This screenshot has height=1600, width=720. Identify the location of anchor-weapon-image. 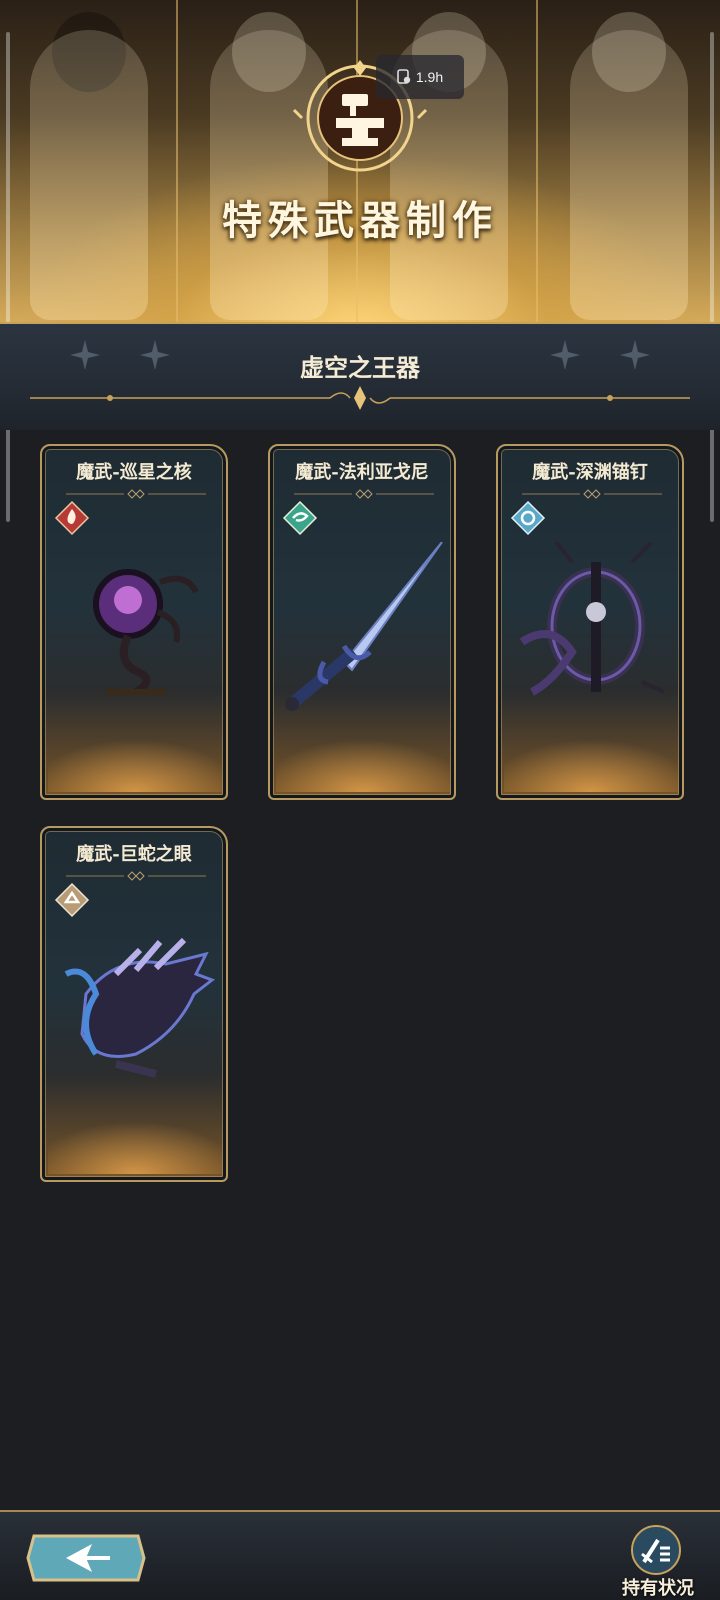
(592, 619).